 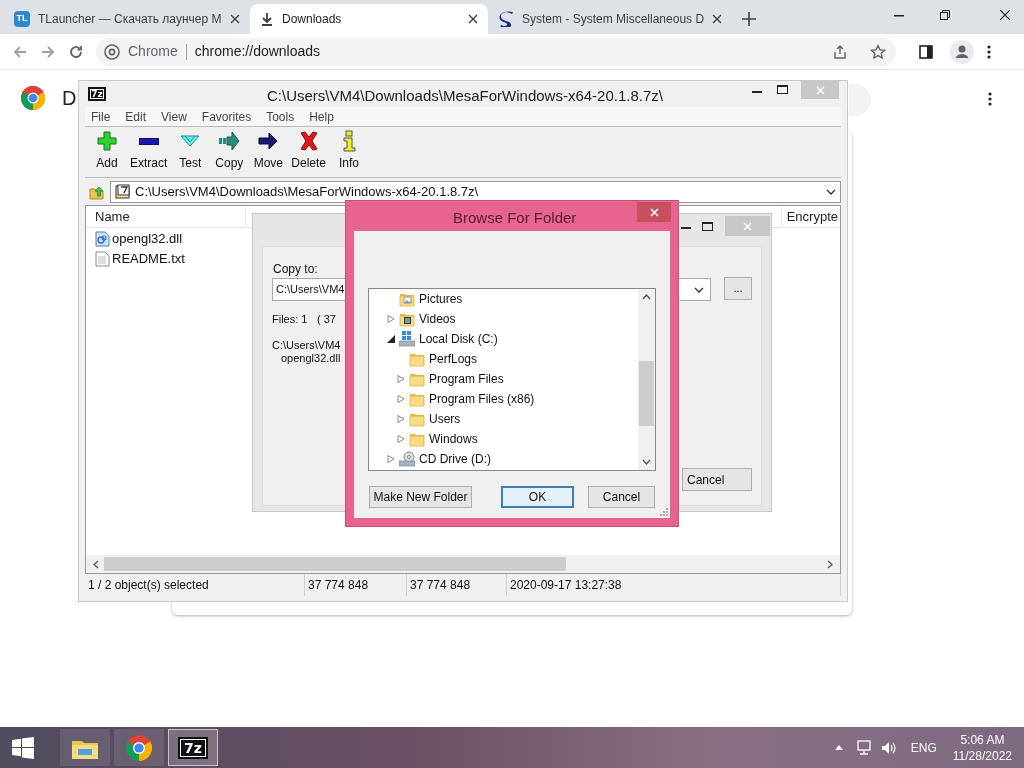 What do you see at coordinates (193, 747) in the screenshot?
I see `taskbar-app: 7z` at bounding box center [193, 747].